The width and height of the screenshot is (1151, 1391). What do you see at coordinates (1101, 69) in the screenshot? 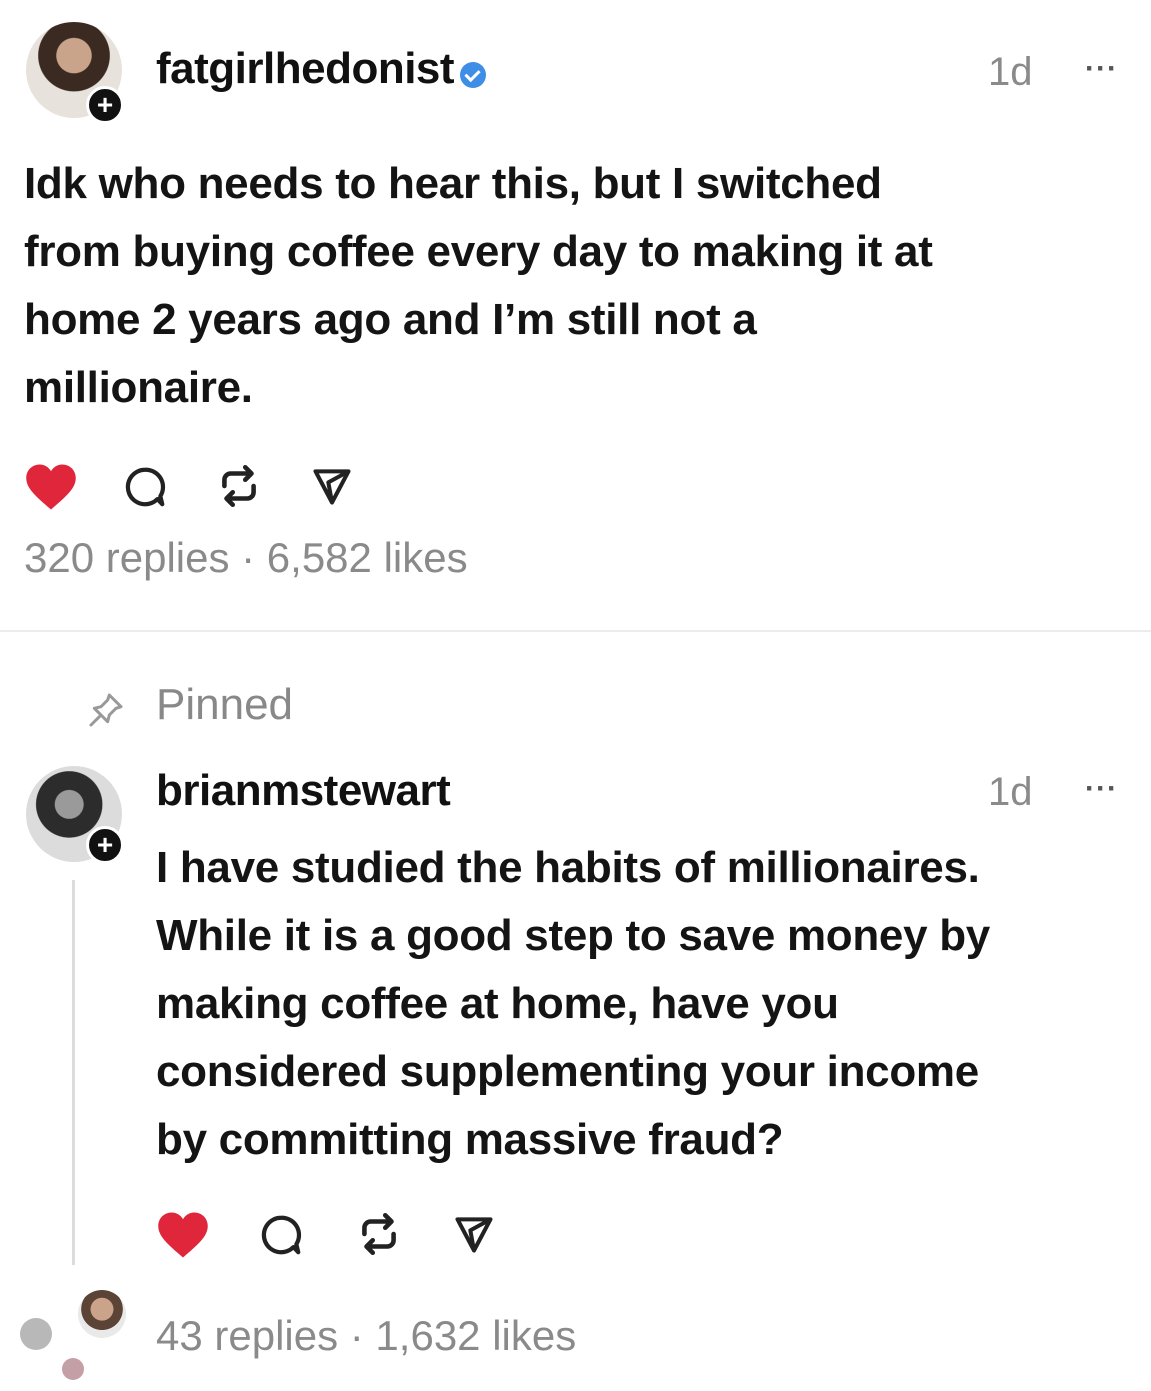
I see `post-more-icon: ···` at bounding box center [1101, 69].